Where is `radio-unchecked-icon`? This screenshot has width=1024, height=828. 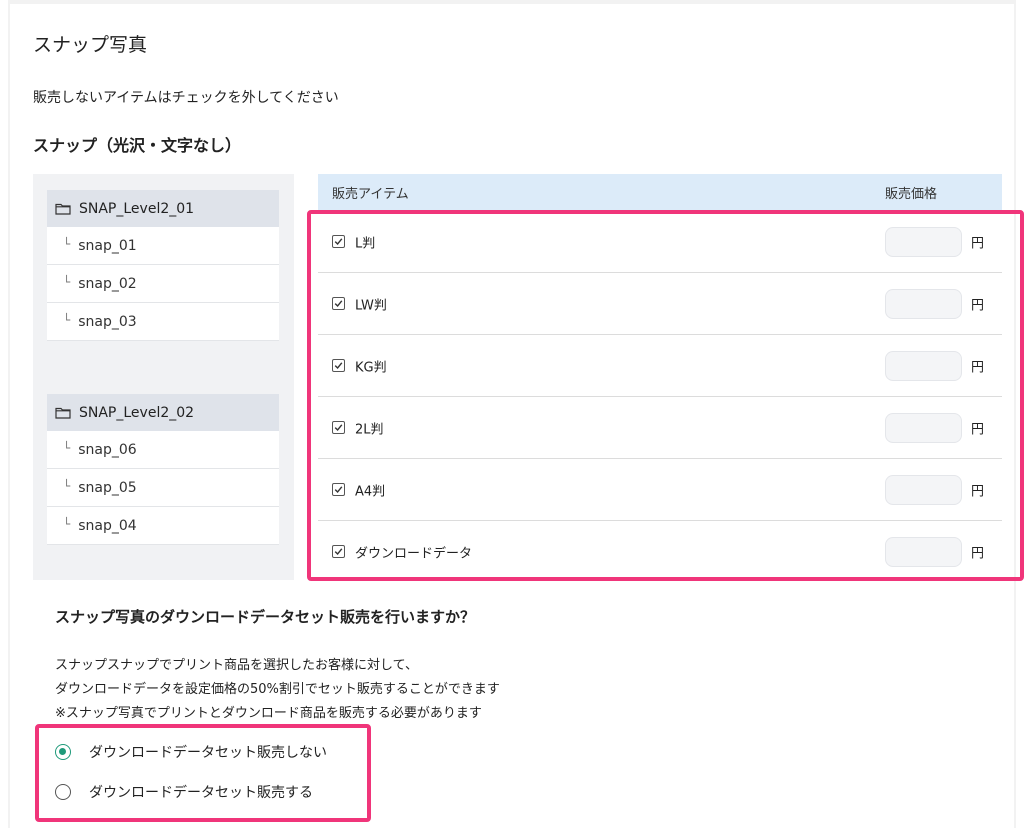 radio-unchecked-icon is located at coordinates (63, 792).